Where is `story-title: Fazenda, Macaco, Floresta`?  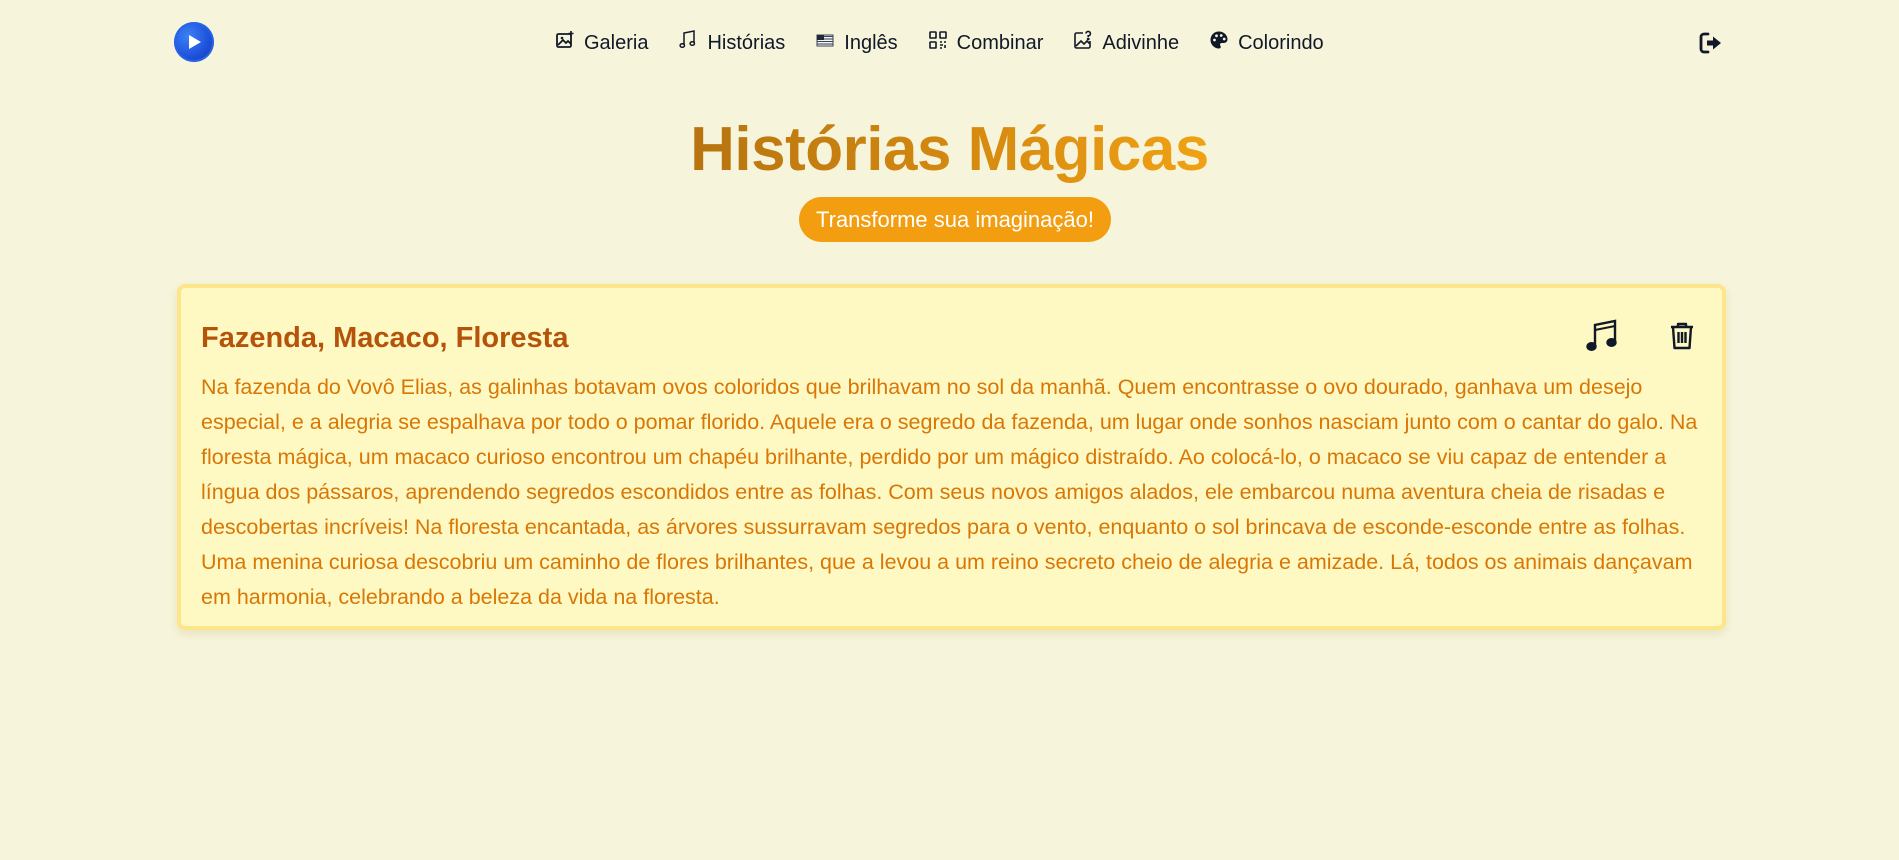
story-title: Fazenda, Macaco, Floresta is located at coordinates (385, 338).